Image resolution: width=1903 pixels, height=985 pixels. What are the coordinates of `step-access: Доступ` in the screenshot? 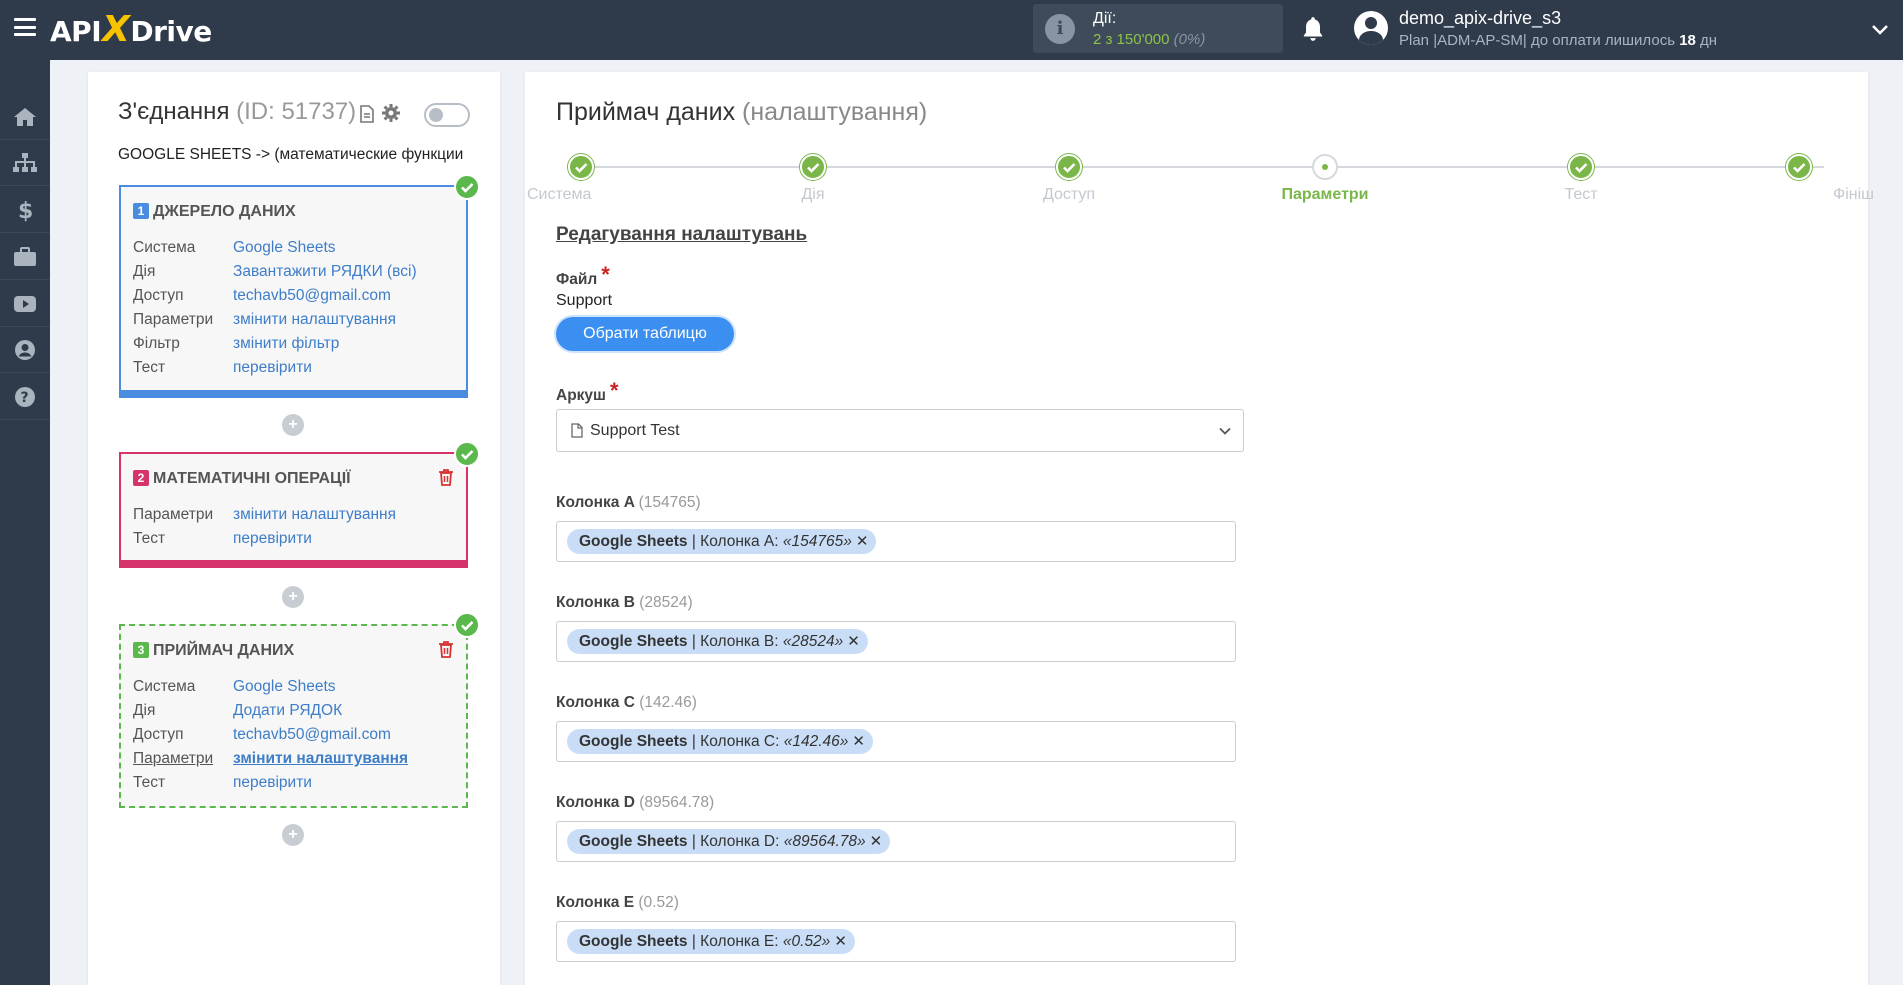 It's located at (1069, 179).